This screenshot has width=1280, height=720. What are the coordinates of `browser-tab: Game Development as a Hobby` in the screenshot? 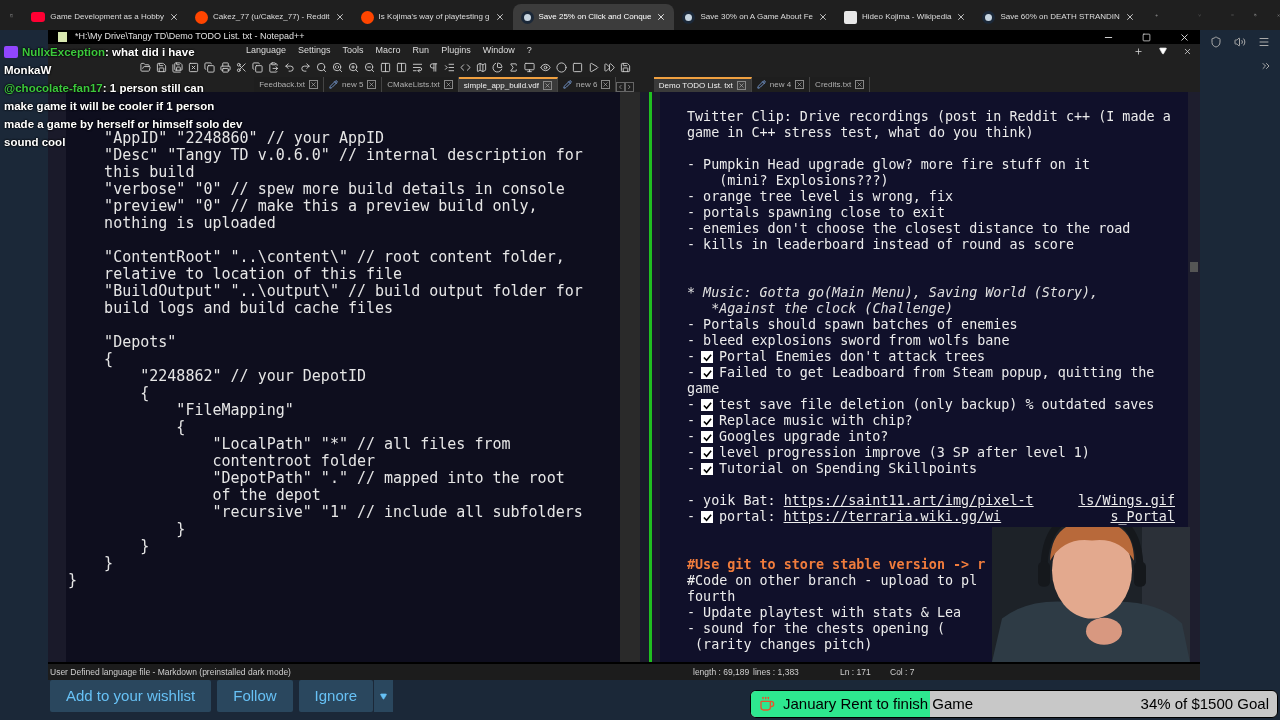 It's located at (105, 17).